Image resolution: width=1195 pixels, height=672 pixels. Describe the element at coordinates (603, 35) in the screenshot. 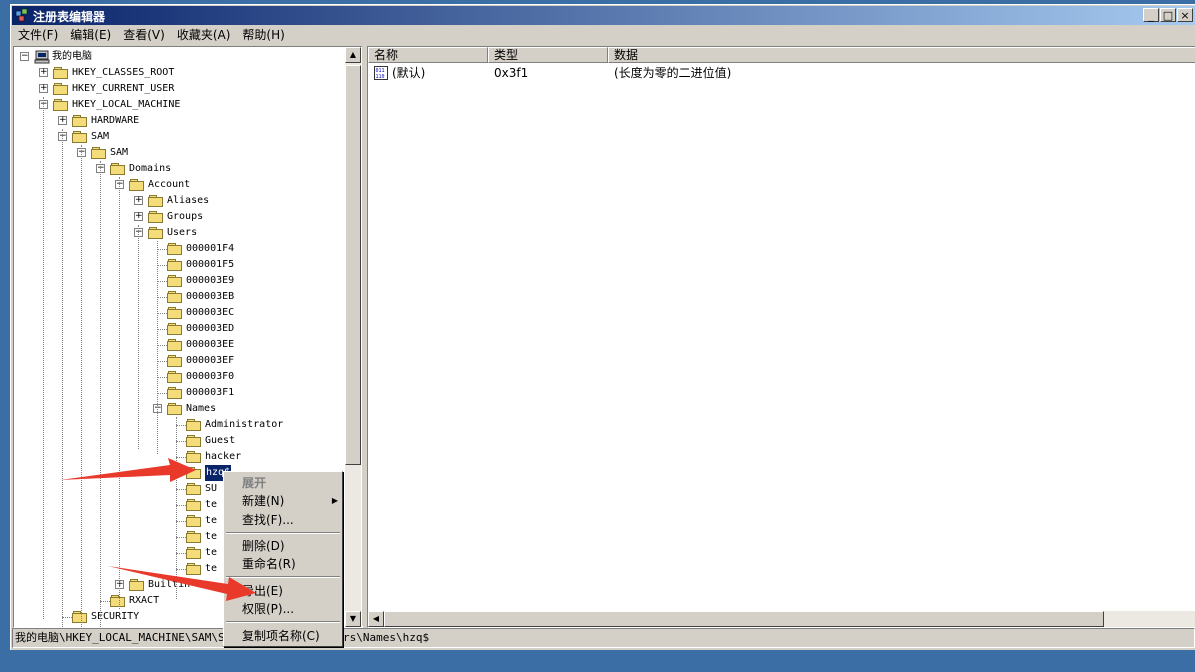

I see `menu-bar: 文件(F) 编辑(E) 查看(V) 收藏夹(A) 帮助(H)` at that location.